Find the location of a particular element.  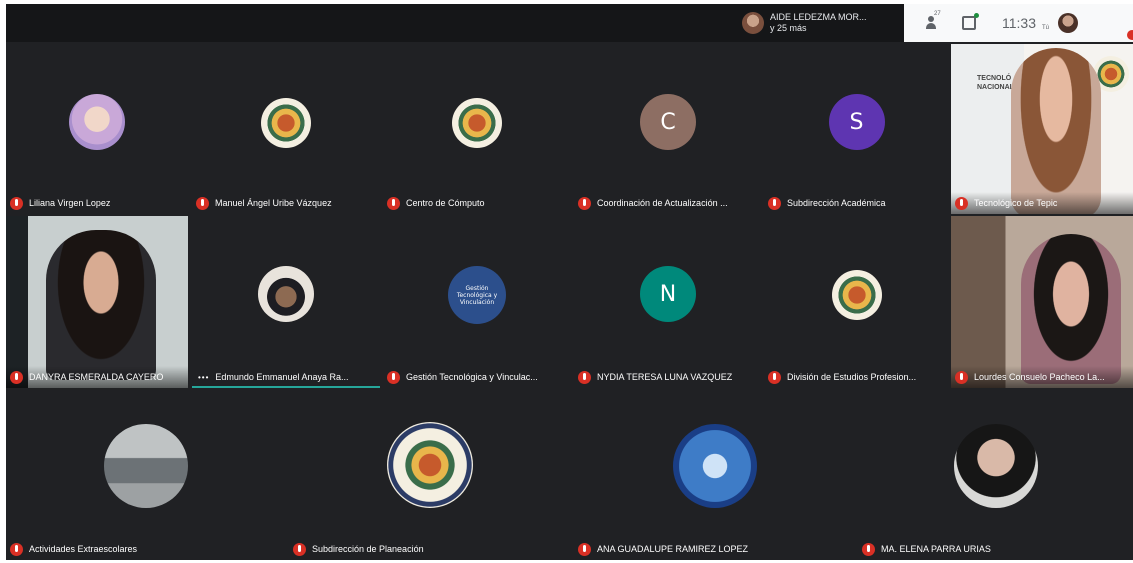

participant-name: Tecnológico de Tepic is located at coordinates (1016, 203).